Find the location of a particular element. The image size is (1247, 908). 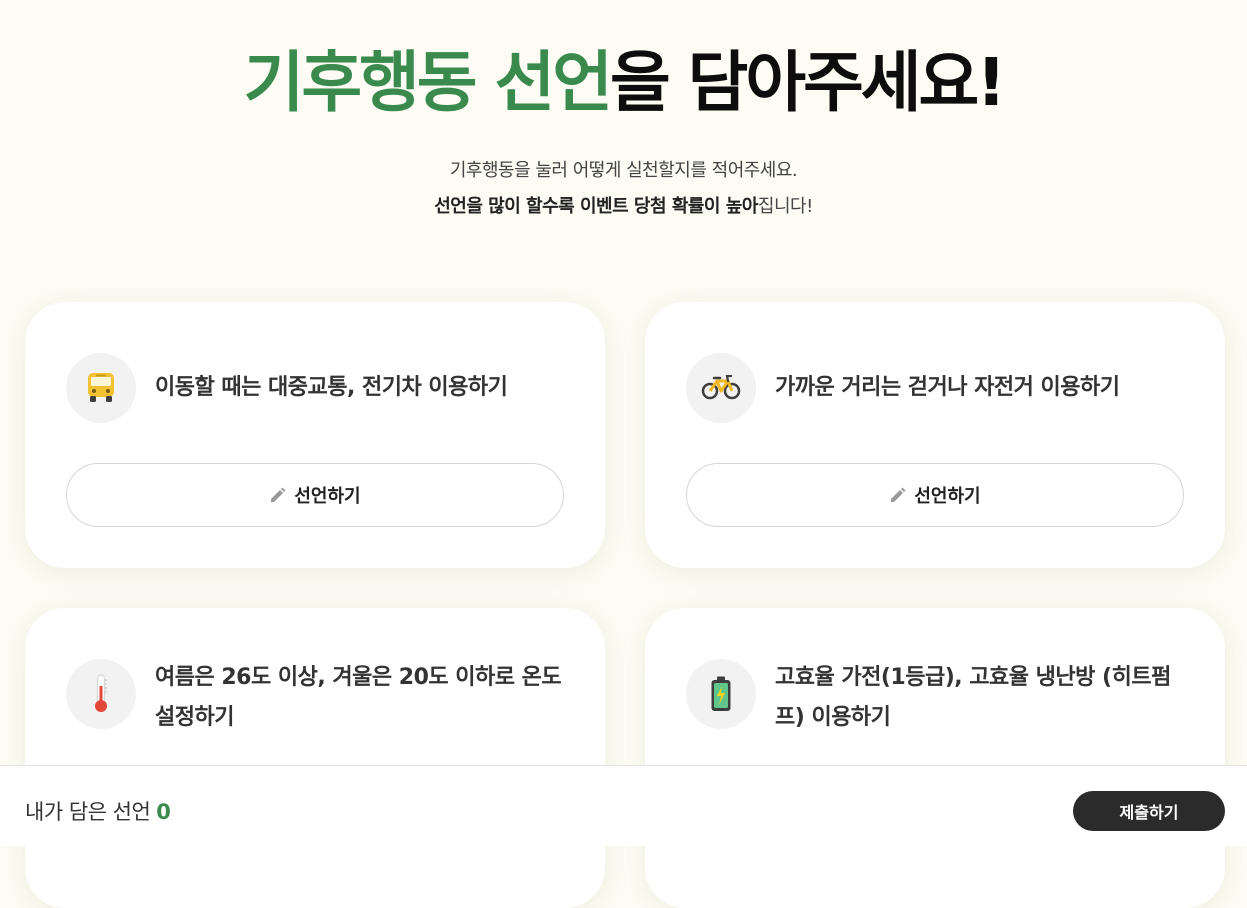

page-title-highlight: 기후행동 선언 is located at coordinates (428, 82).